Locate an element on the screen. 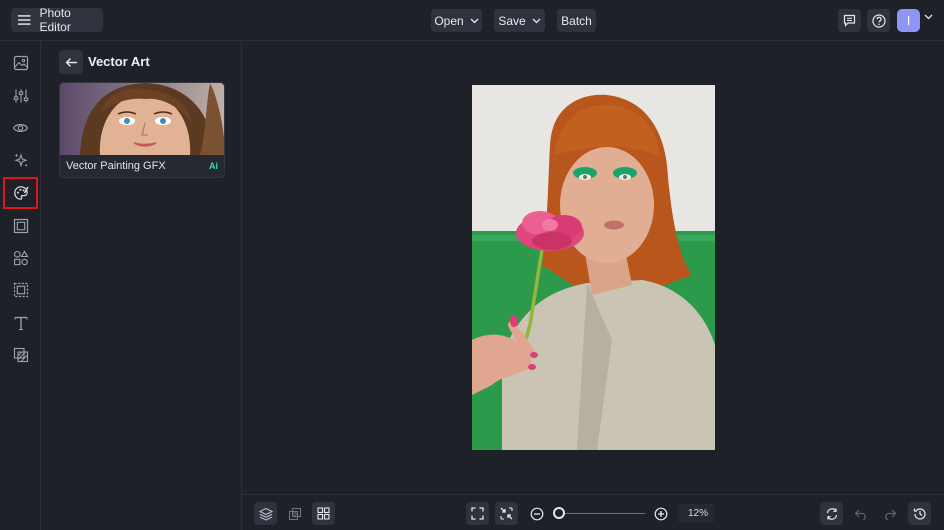 The height and width of the screenshot is (530, 944). user-avatar: I is located at coordinates (908, 20).